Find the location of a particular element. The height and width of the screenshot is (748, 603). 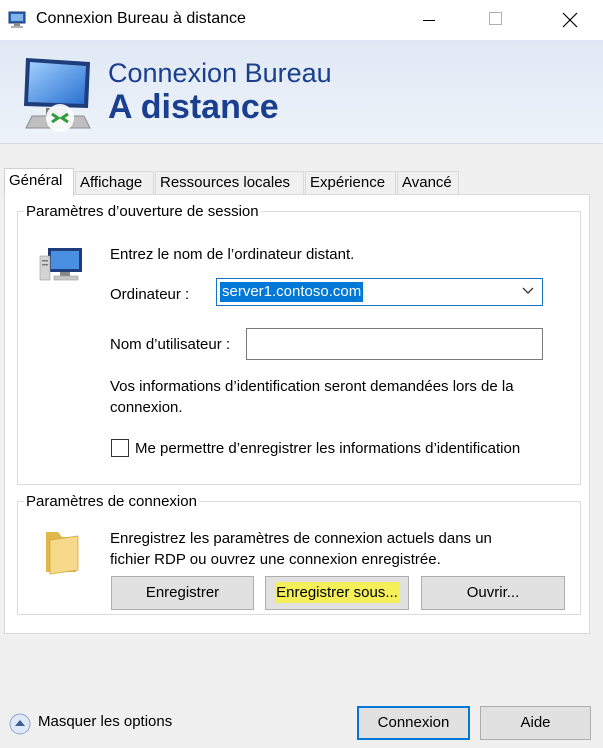

tab-display: Affichage is located at coordinates (114, 183).